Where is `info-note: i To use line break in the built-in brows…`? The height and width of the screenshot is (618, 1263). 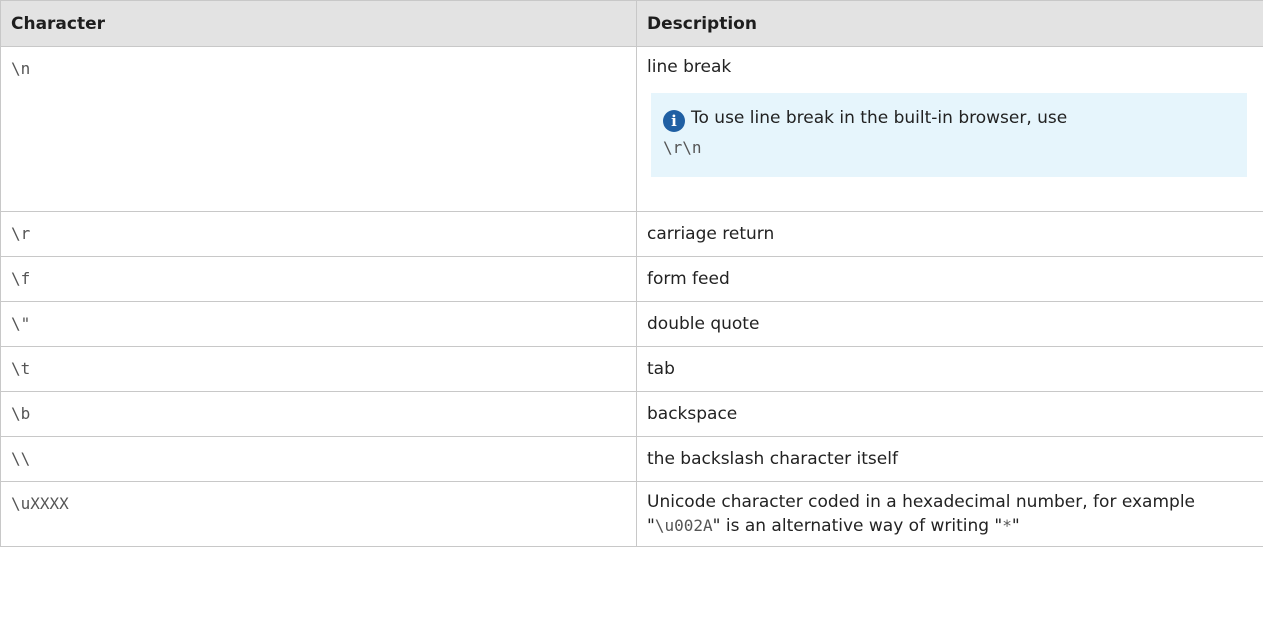 info-note: i To use line break in the built-in brows… is located at coordinates (949, 135).